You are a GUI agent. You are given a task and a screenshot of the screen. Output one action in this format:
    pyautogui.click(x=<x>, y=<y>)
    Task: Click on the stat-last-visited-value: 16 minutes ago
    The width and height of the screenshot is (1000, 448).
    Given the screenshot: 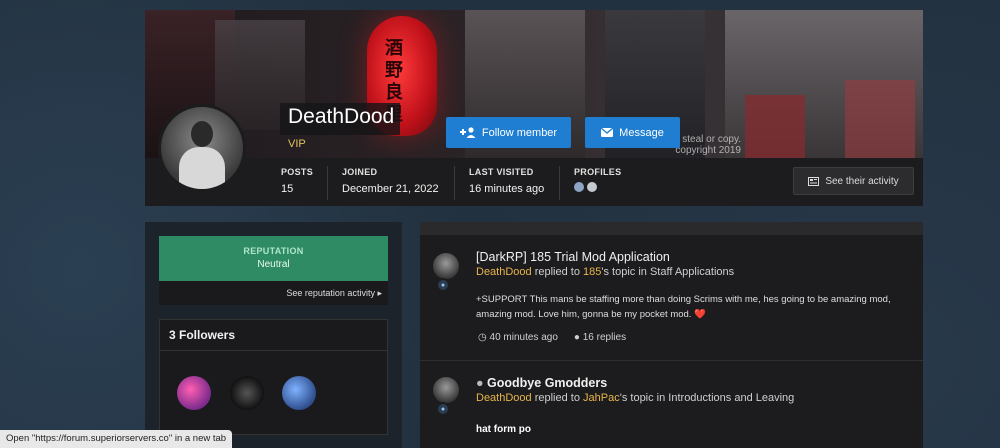 What is the action you would take?
    pyautogui.click(x=507, y=189)
    